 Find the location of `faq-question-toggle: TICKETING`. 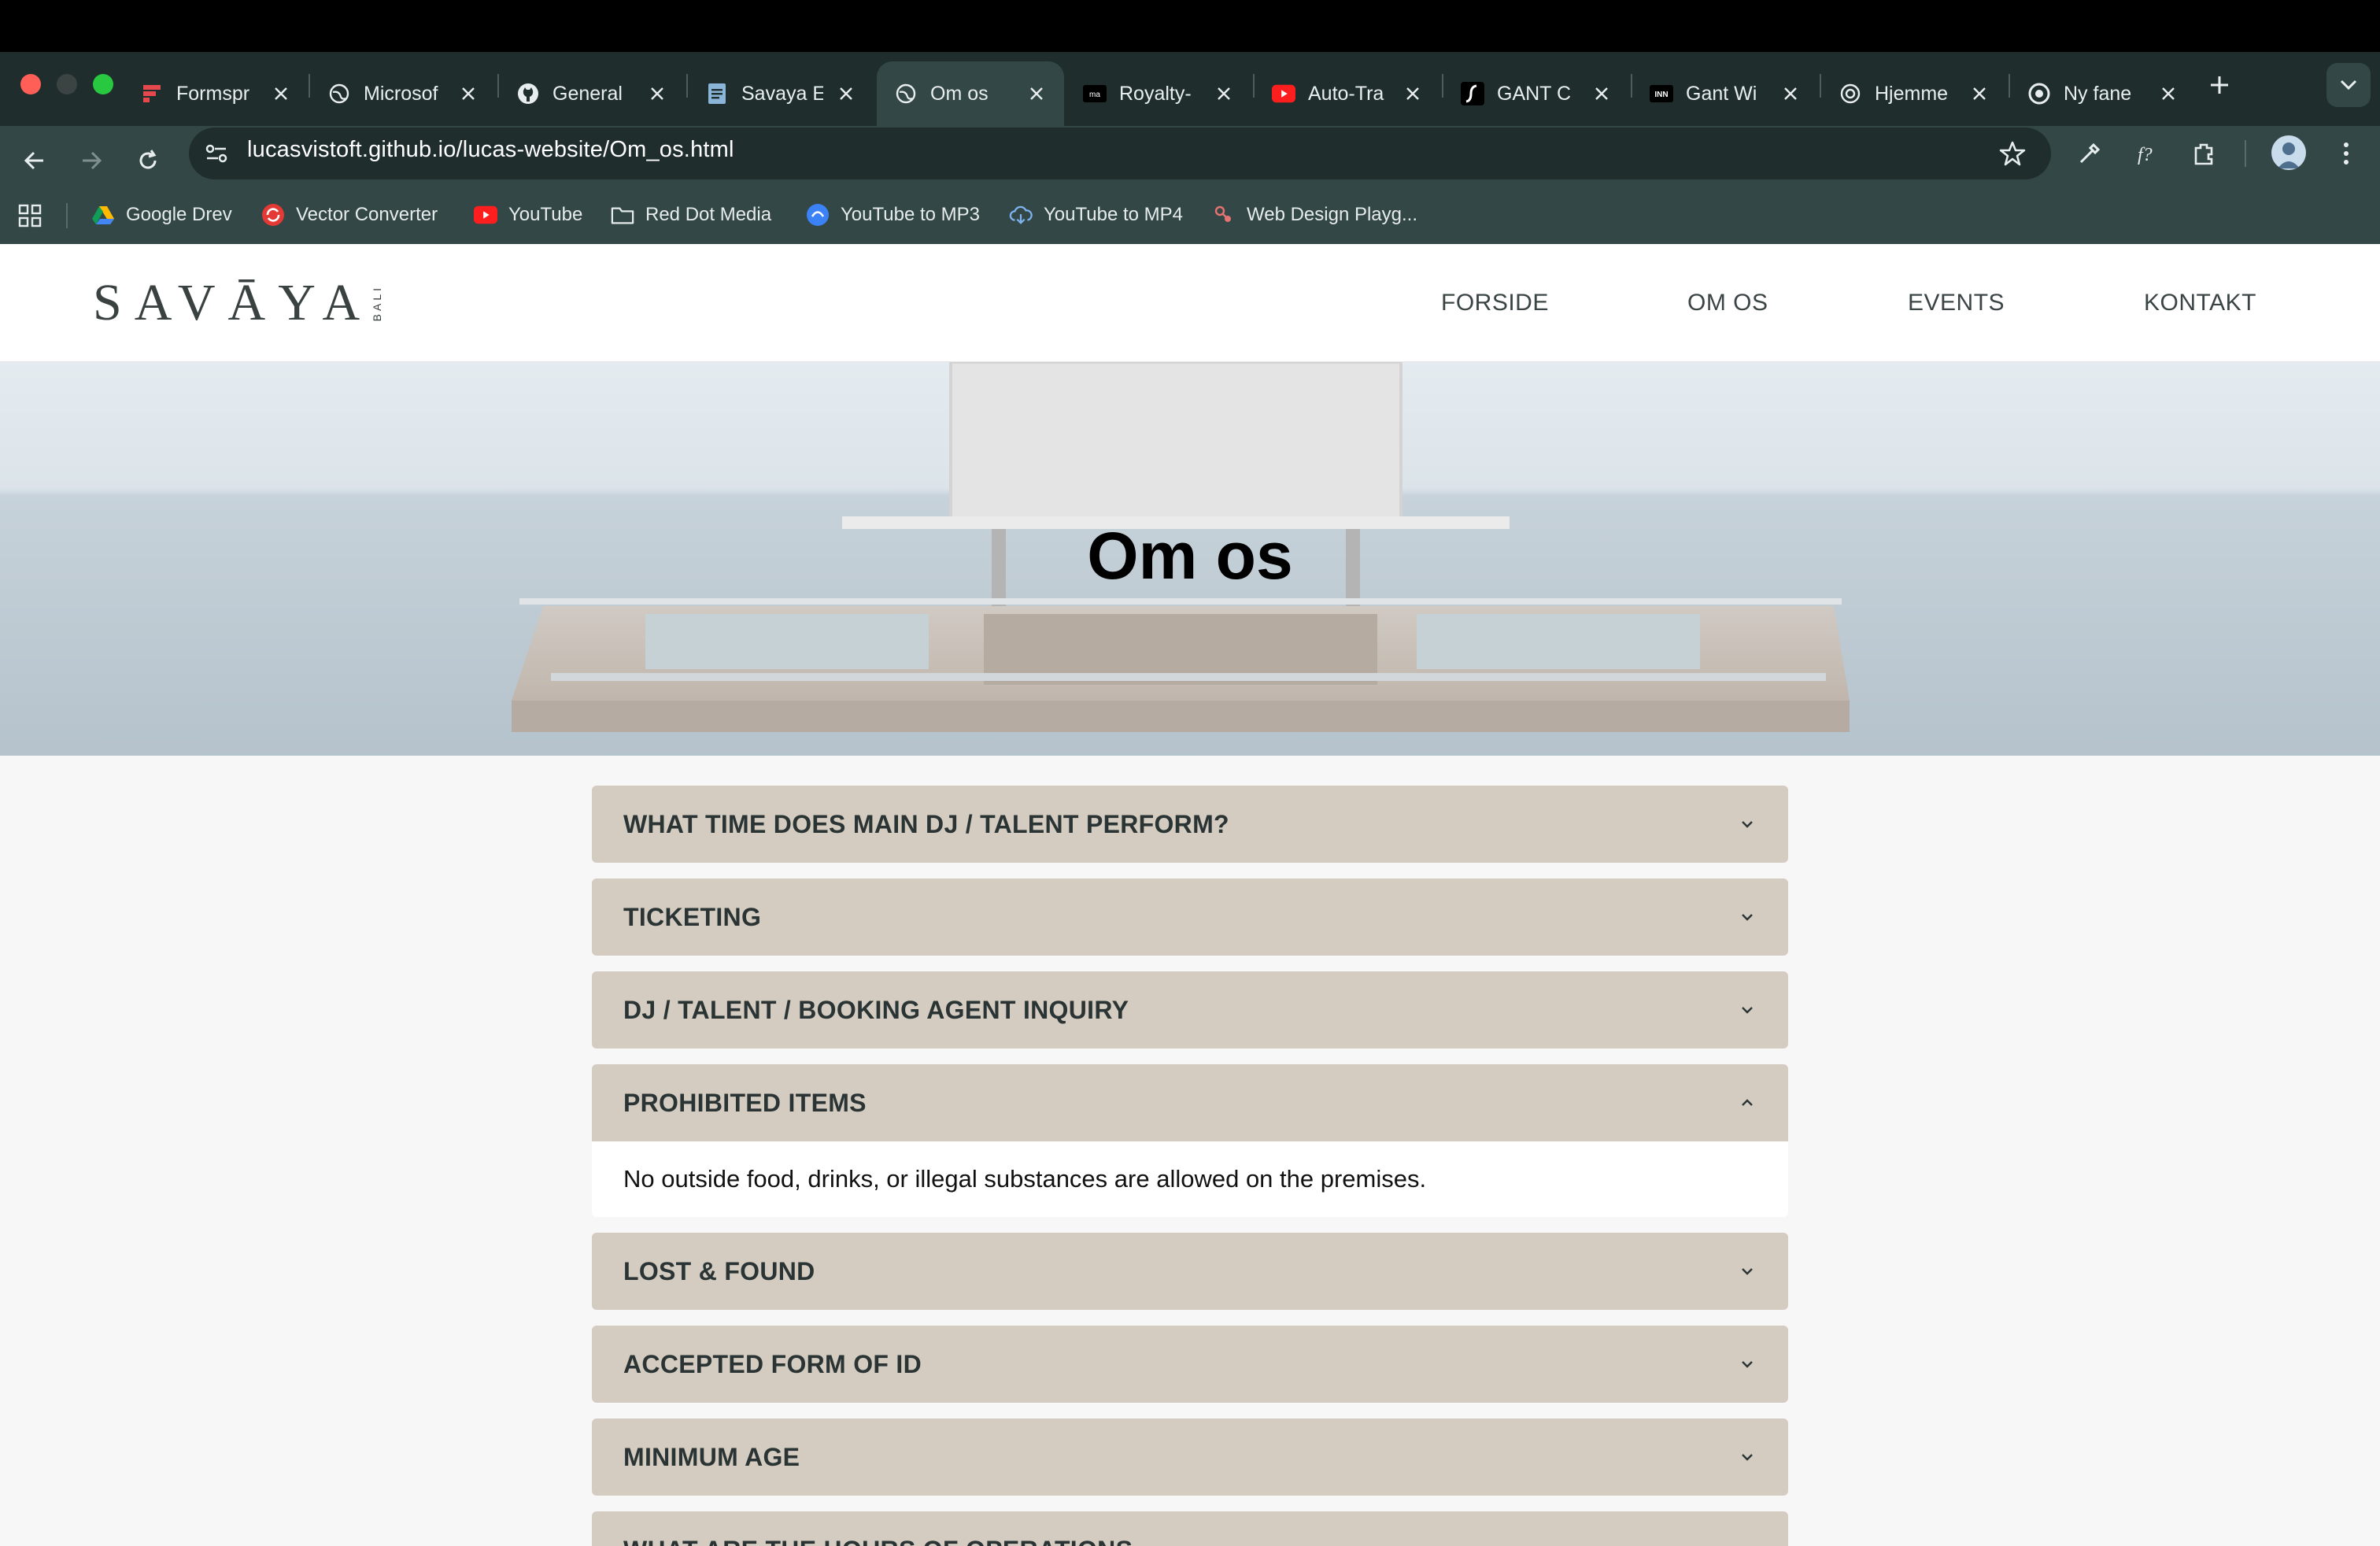

faq-question-toggle: TICKETING is located at coordinates (1190, 917).